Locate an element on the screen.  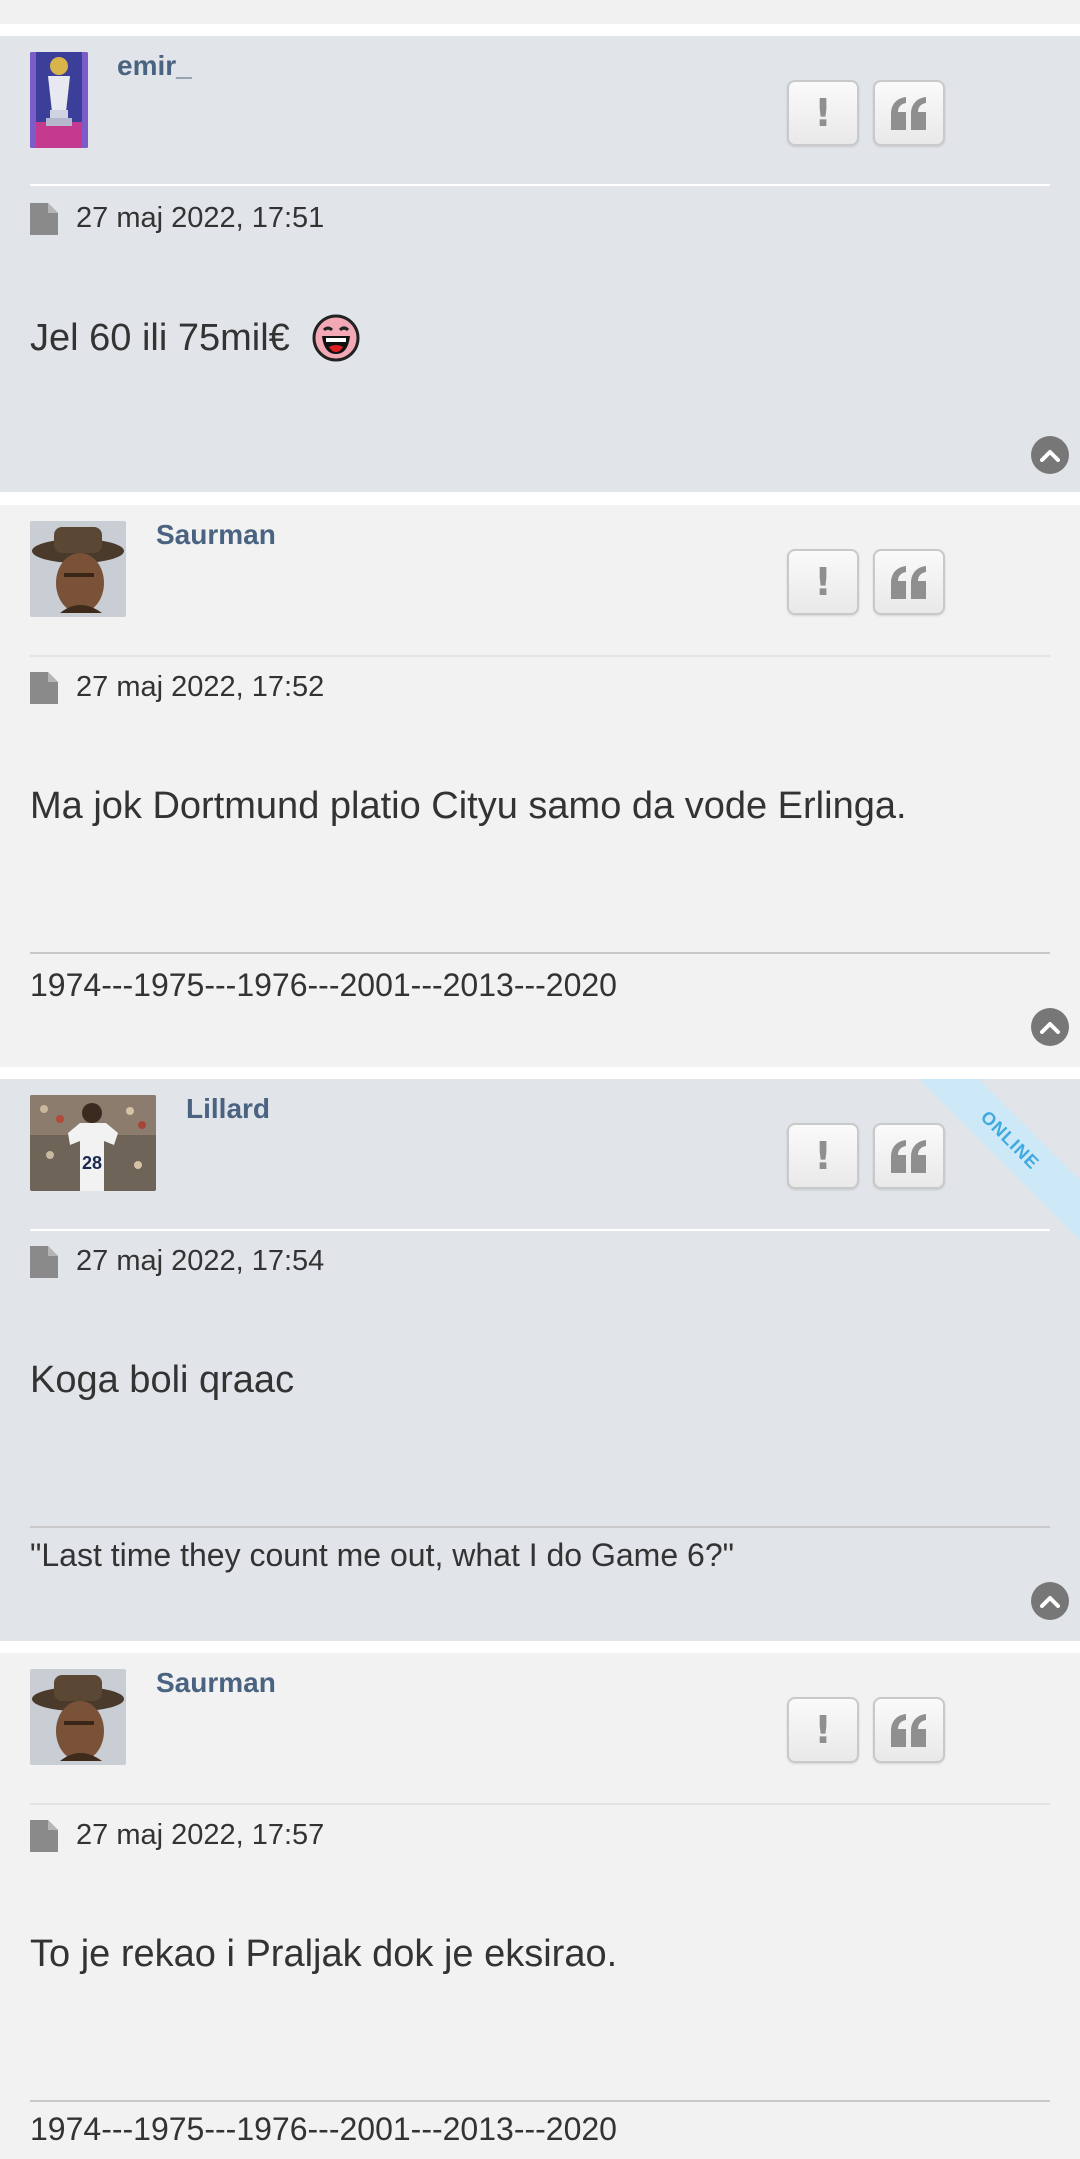
post-meta: 27 maj 2022, 17:57 is located at coordinates (177, 1835).